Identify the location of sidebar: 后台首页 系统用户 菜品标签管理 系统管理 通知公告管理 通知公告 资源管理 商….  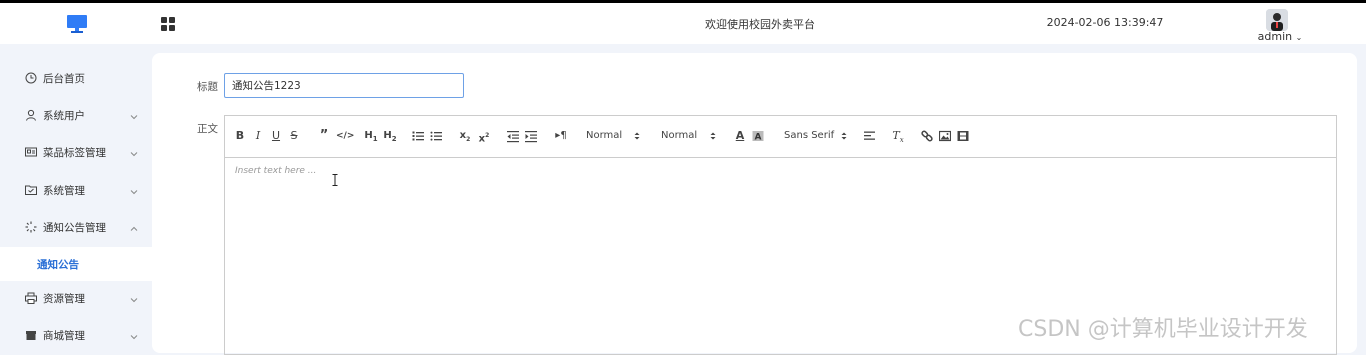
(76, 196).